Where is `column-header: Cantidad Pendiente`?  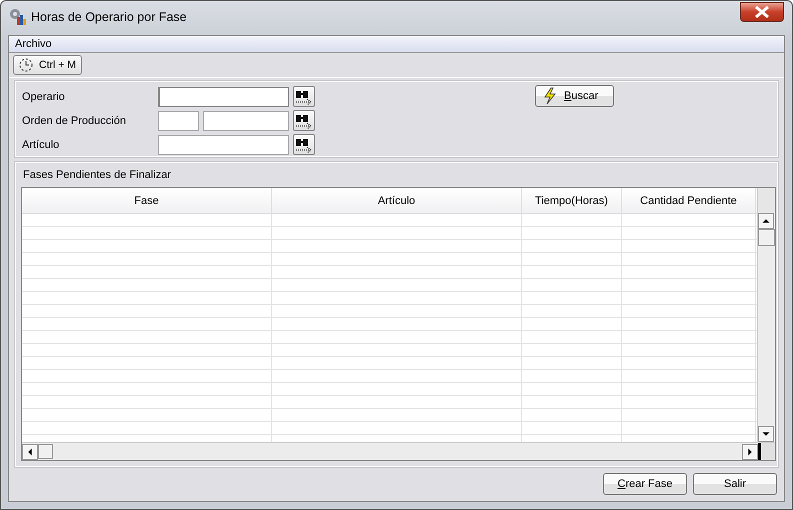
column-header: Cantidad Pendiente is located at coordinates (689, 200).